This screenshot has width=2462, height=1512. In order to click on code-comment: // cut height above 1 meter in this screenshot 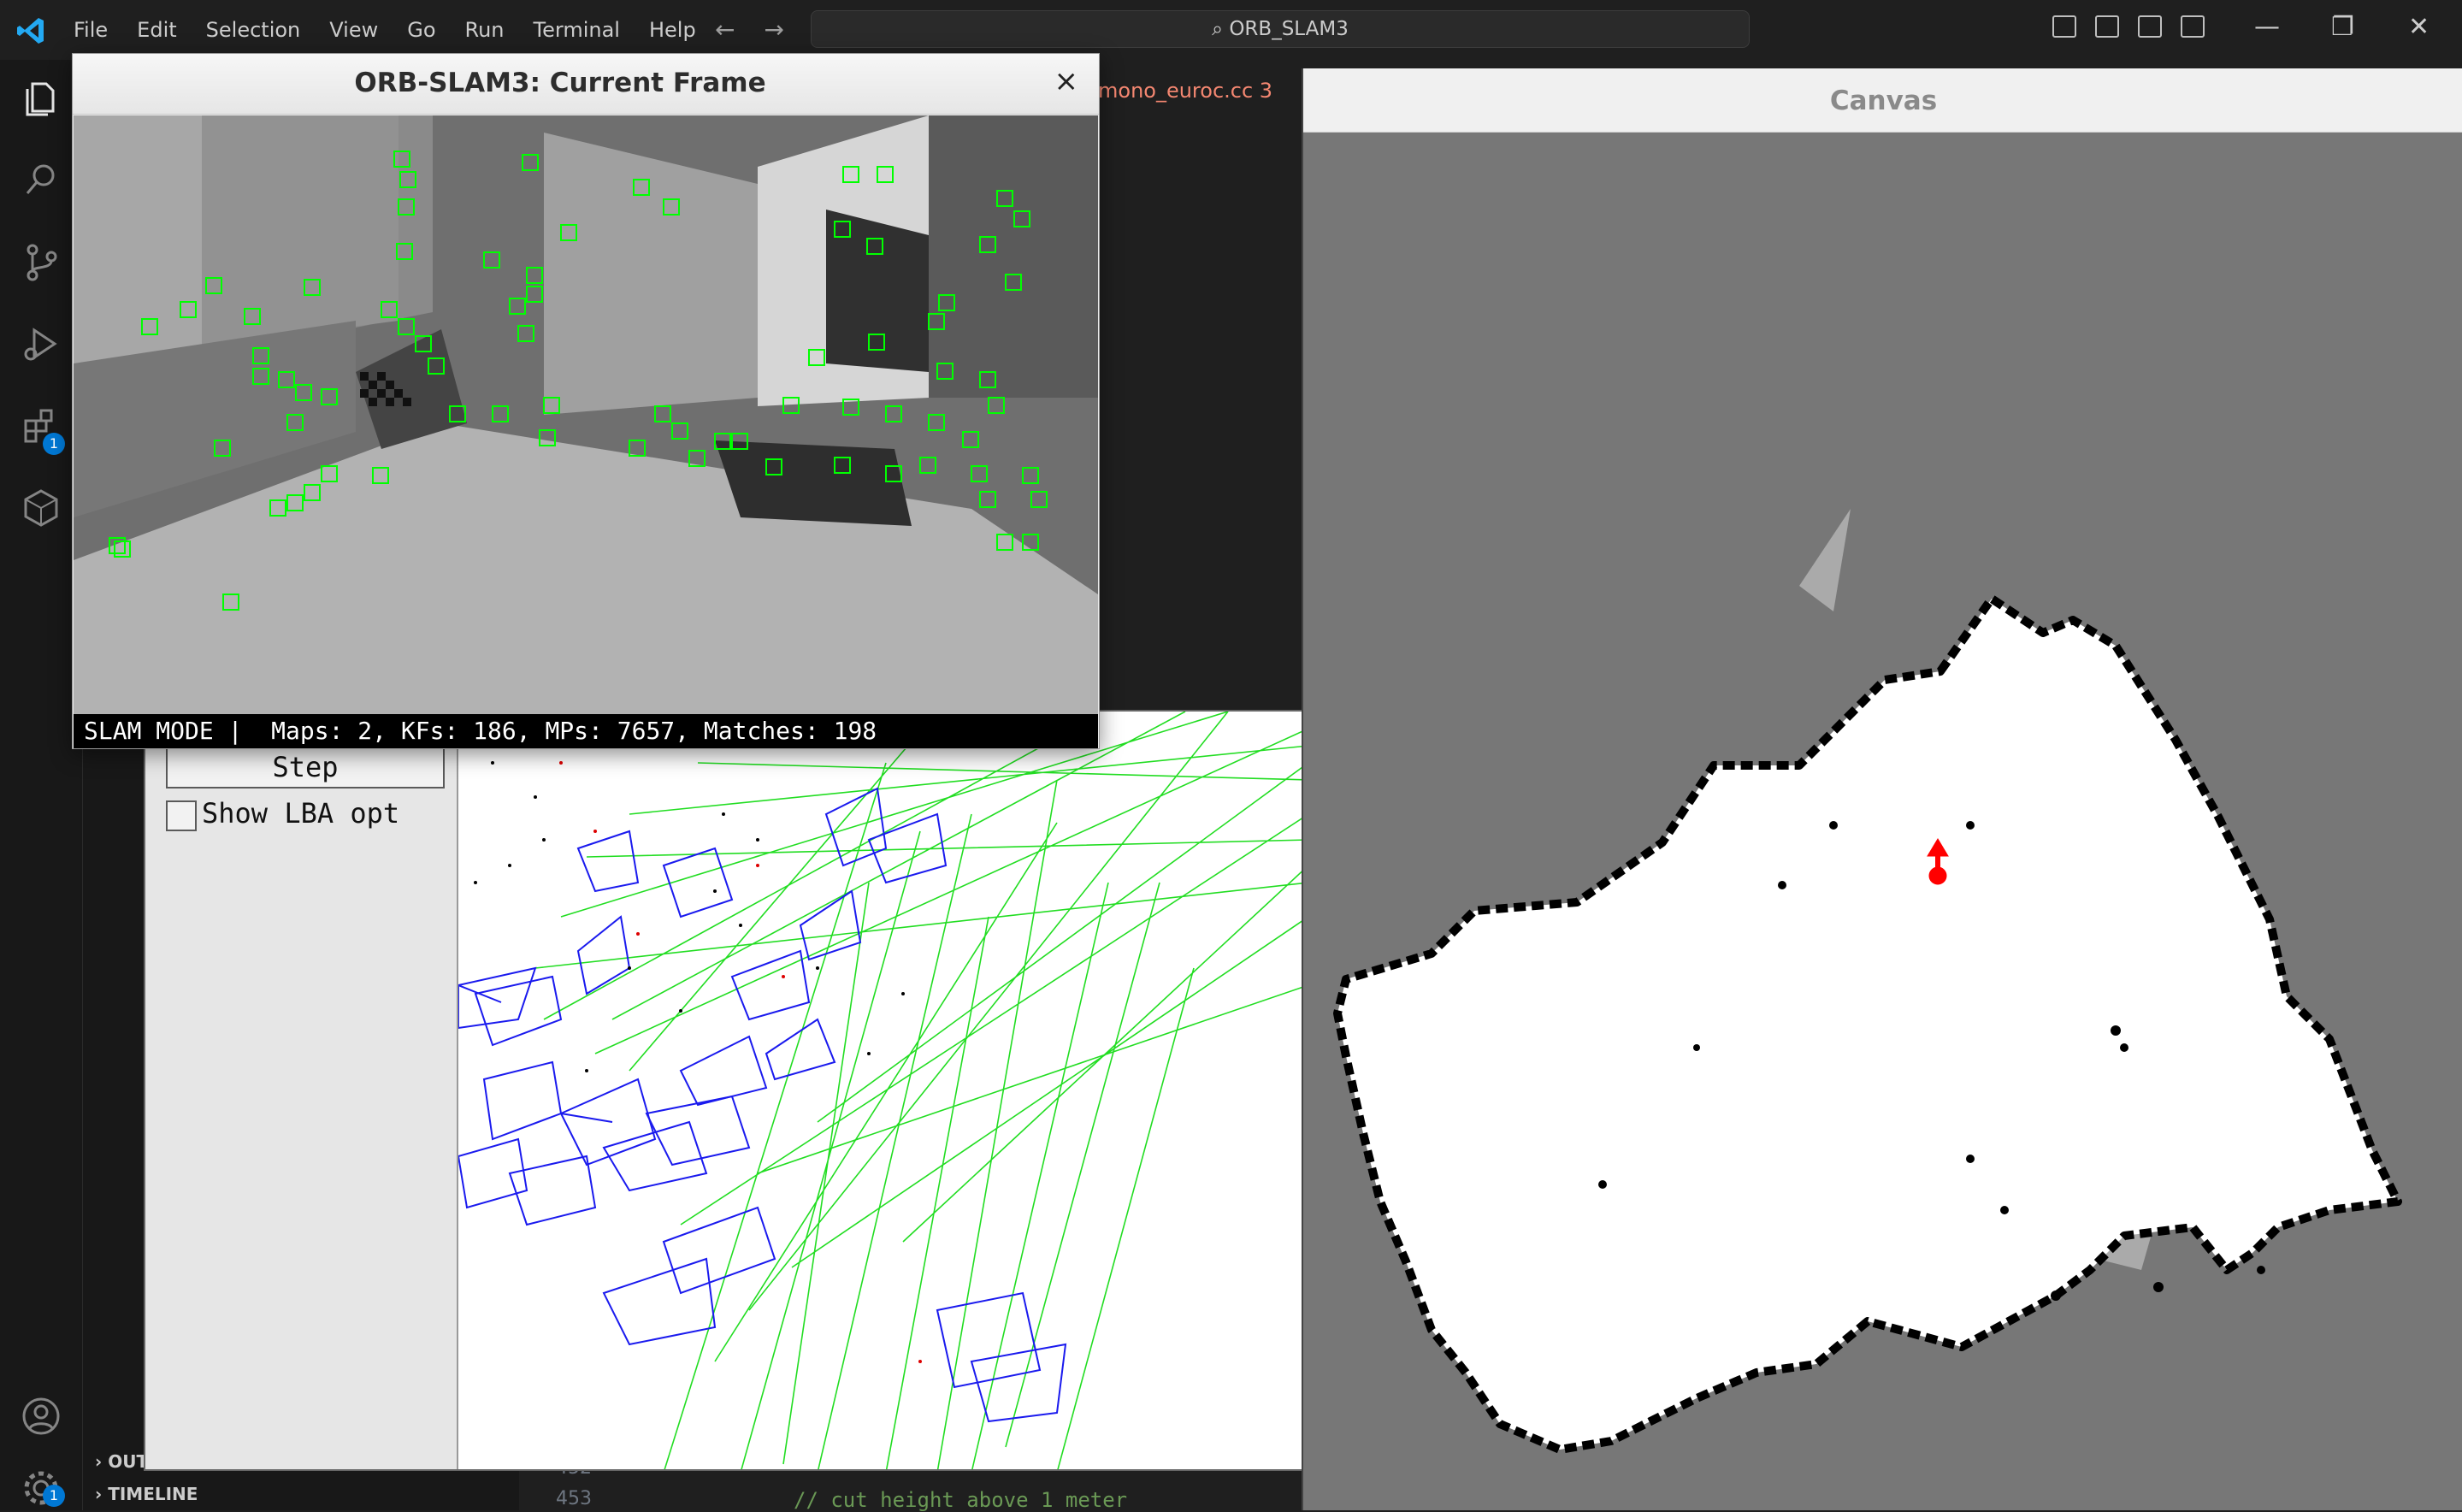, I will do `click(961, 1500)`.